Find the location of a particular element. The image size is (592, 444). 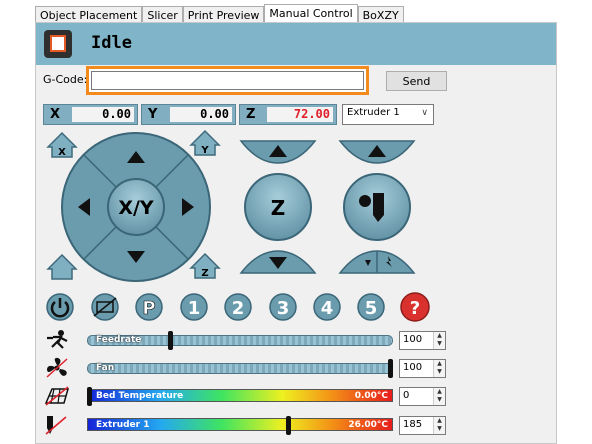

help-button: ? is located at coordinates (415, 307).